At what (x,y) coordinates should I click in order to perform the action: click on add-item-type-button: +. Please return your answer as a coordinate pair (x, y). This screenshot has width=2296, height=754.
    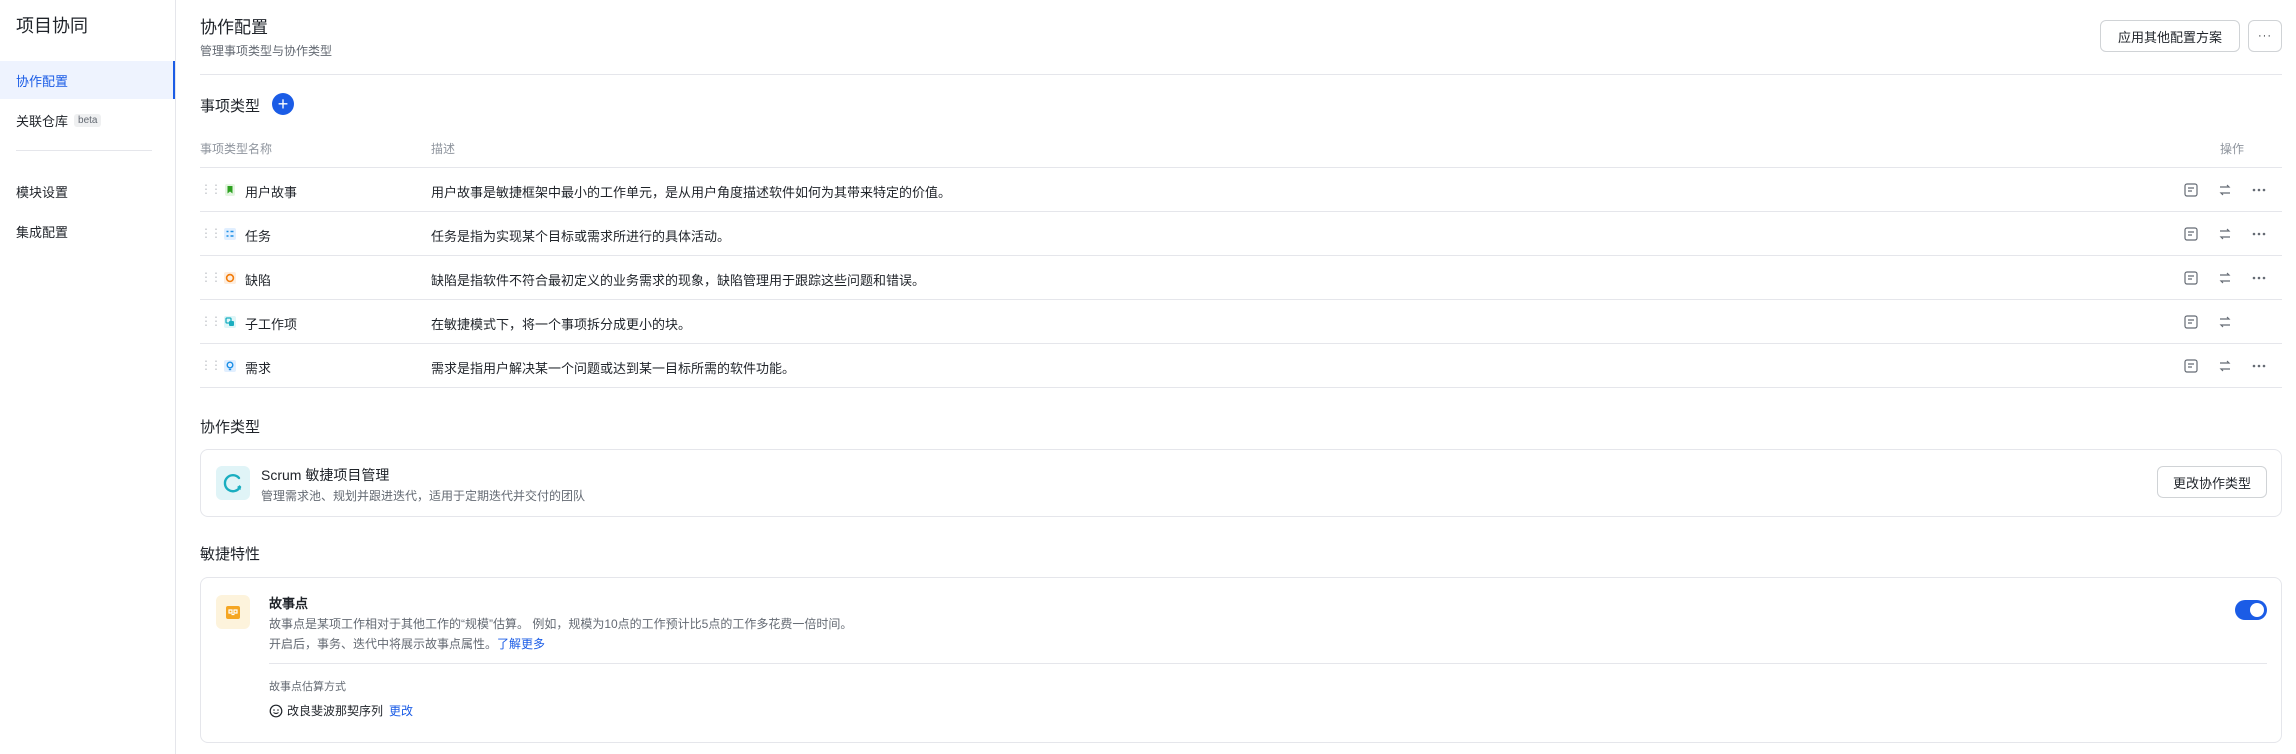
    Looking at the image, I should click on (283, 104).